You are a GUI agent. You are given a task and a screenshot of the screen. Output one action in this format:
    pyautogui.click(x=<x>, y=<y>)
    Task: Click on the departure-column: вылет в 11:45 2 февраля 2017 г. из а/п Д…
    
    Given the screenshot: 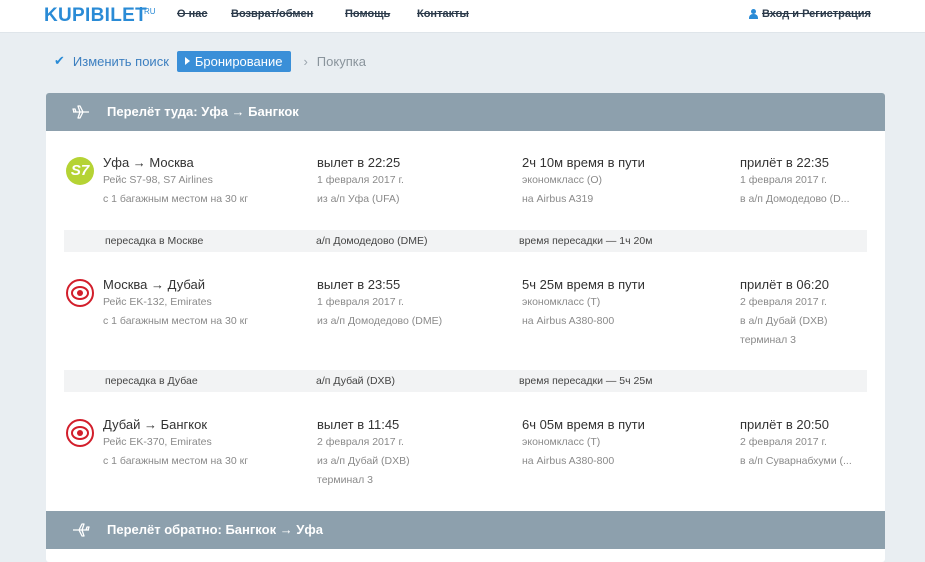 What is the action you would take?
    pyautogui.click(x=363, y=453)
    